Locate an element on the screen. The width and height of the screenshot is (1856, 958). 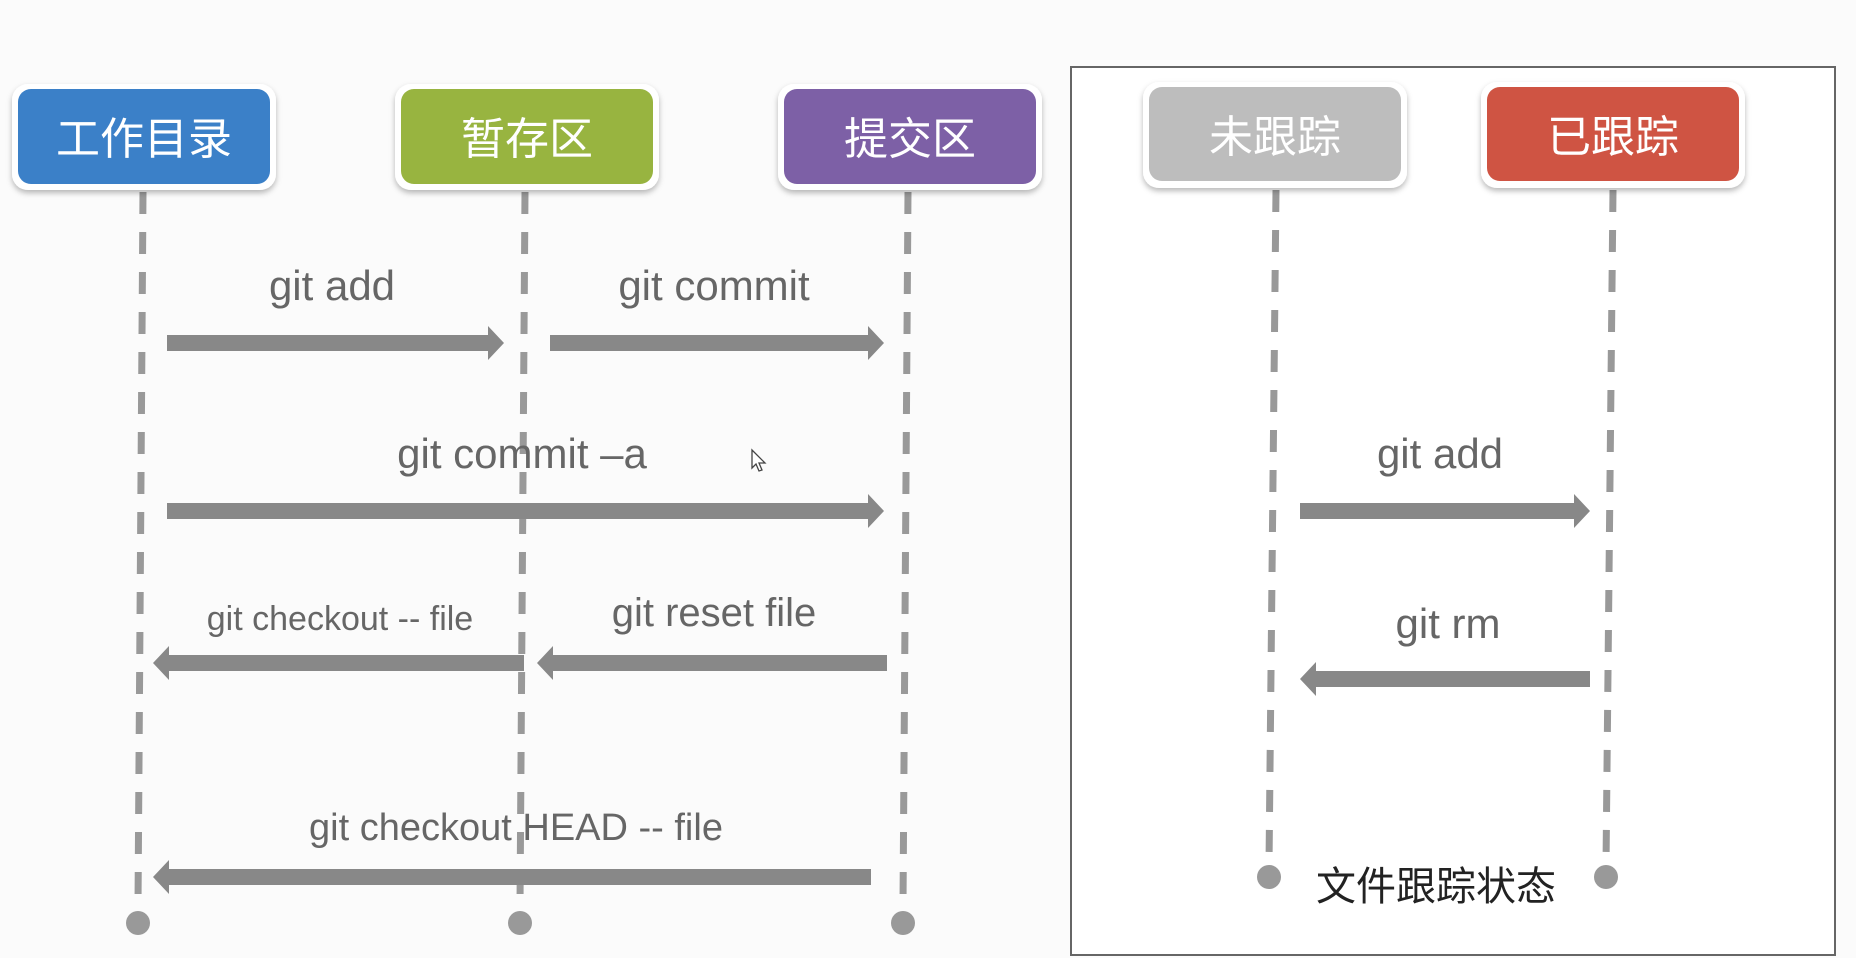
cmd-label-git-commit: git commit is located at coordinates (714, 285).